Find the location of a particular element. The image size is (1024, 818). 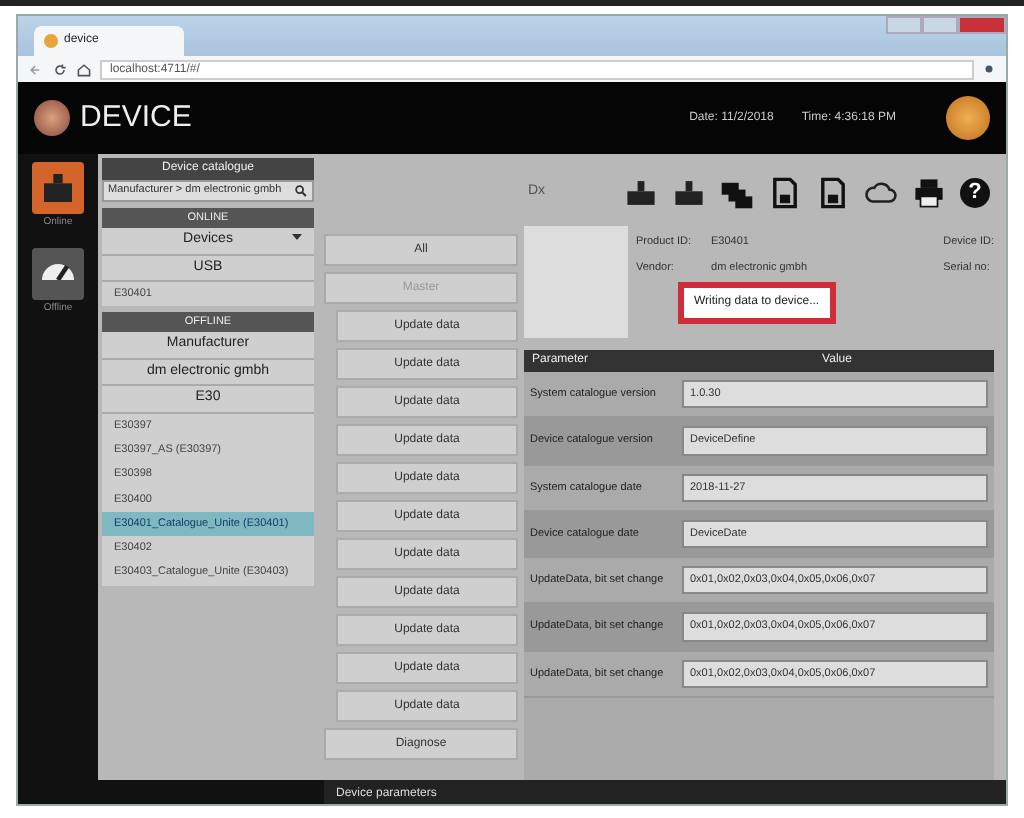

gauge-icon is located at coordinates (58, 272).